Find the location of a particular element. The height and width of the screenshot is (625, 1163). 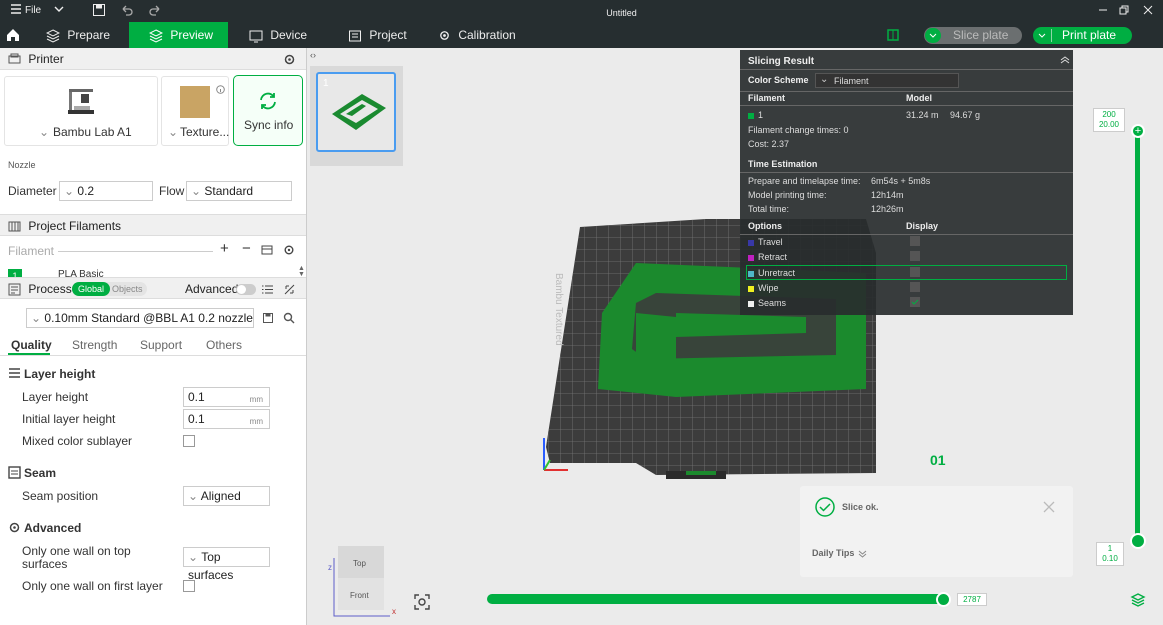

tab-preview: Preview is located at coordinates (178, 35).